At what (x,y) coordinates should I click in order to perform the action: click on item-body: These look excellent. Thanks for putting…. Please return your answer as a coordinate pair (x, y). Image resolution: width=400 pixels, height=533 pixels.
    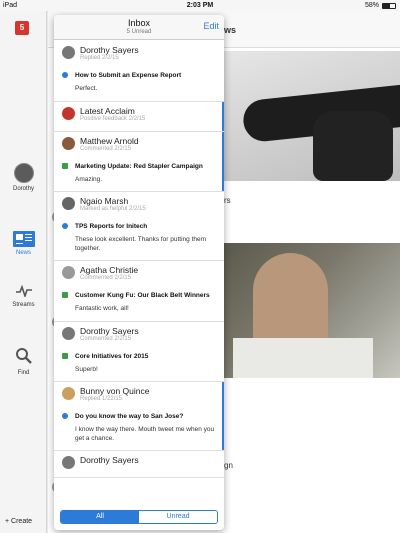
    Looking at the image, I should click on (141, 244).